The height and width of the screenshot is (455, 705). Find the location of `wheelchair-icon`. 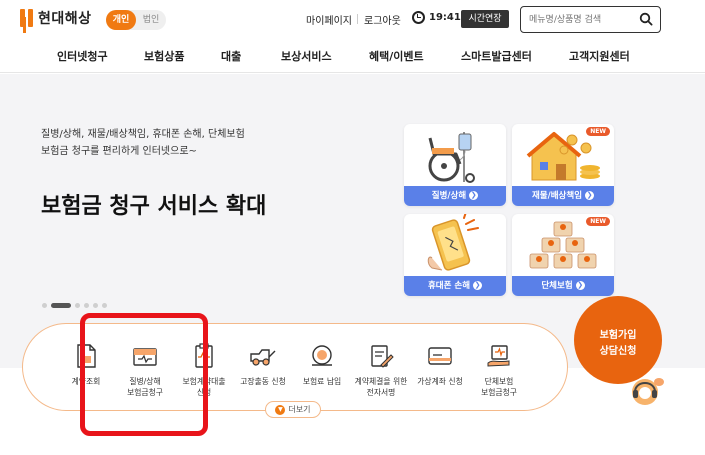

wheelchair-icon is located at coordinates (451, 157).